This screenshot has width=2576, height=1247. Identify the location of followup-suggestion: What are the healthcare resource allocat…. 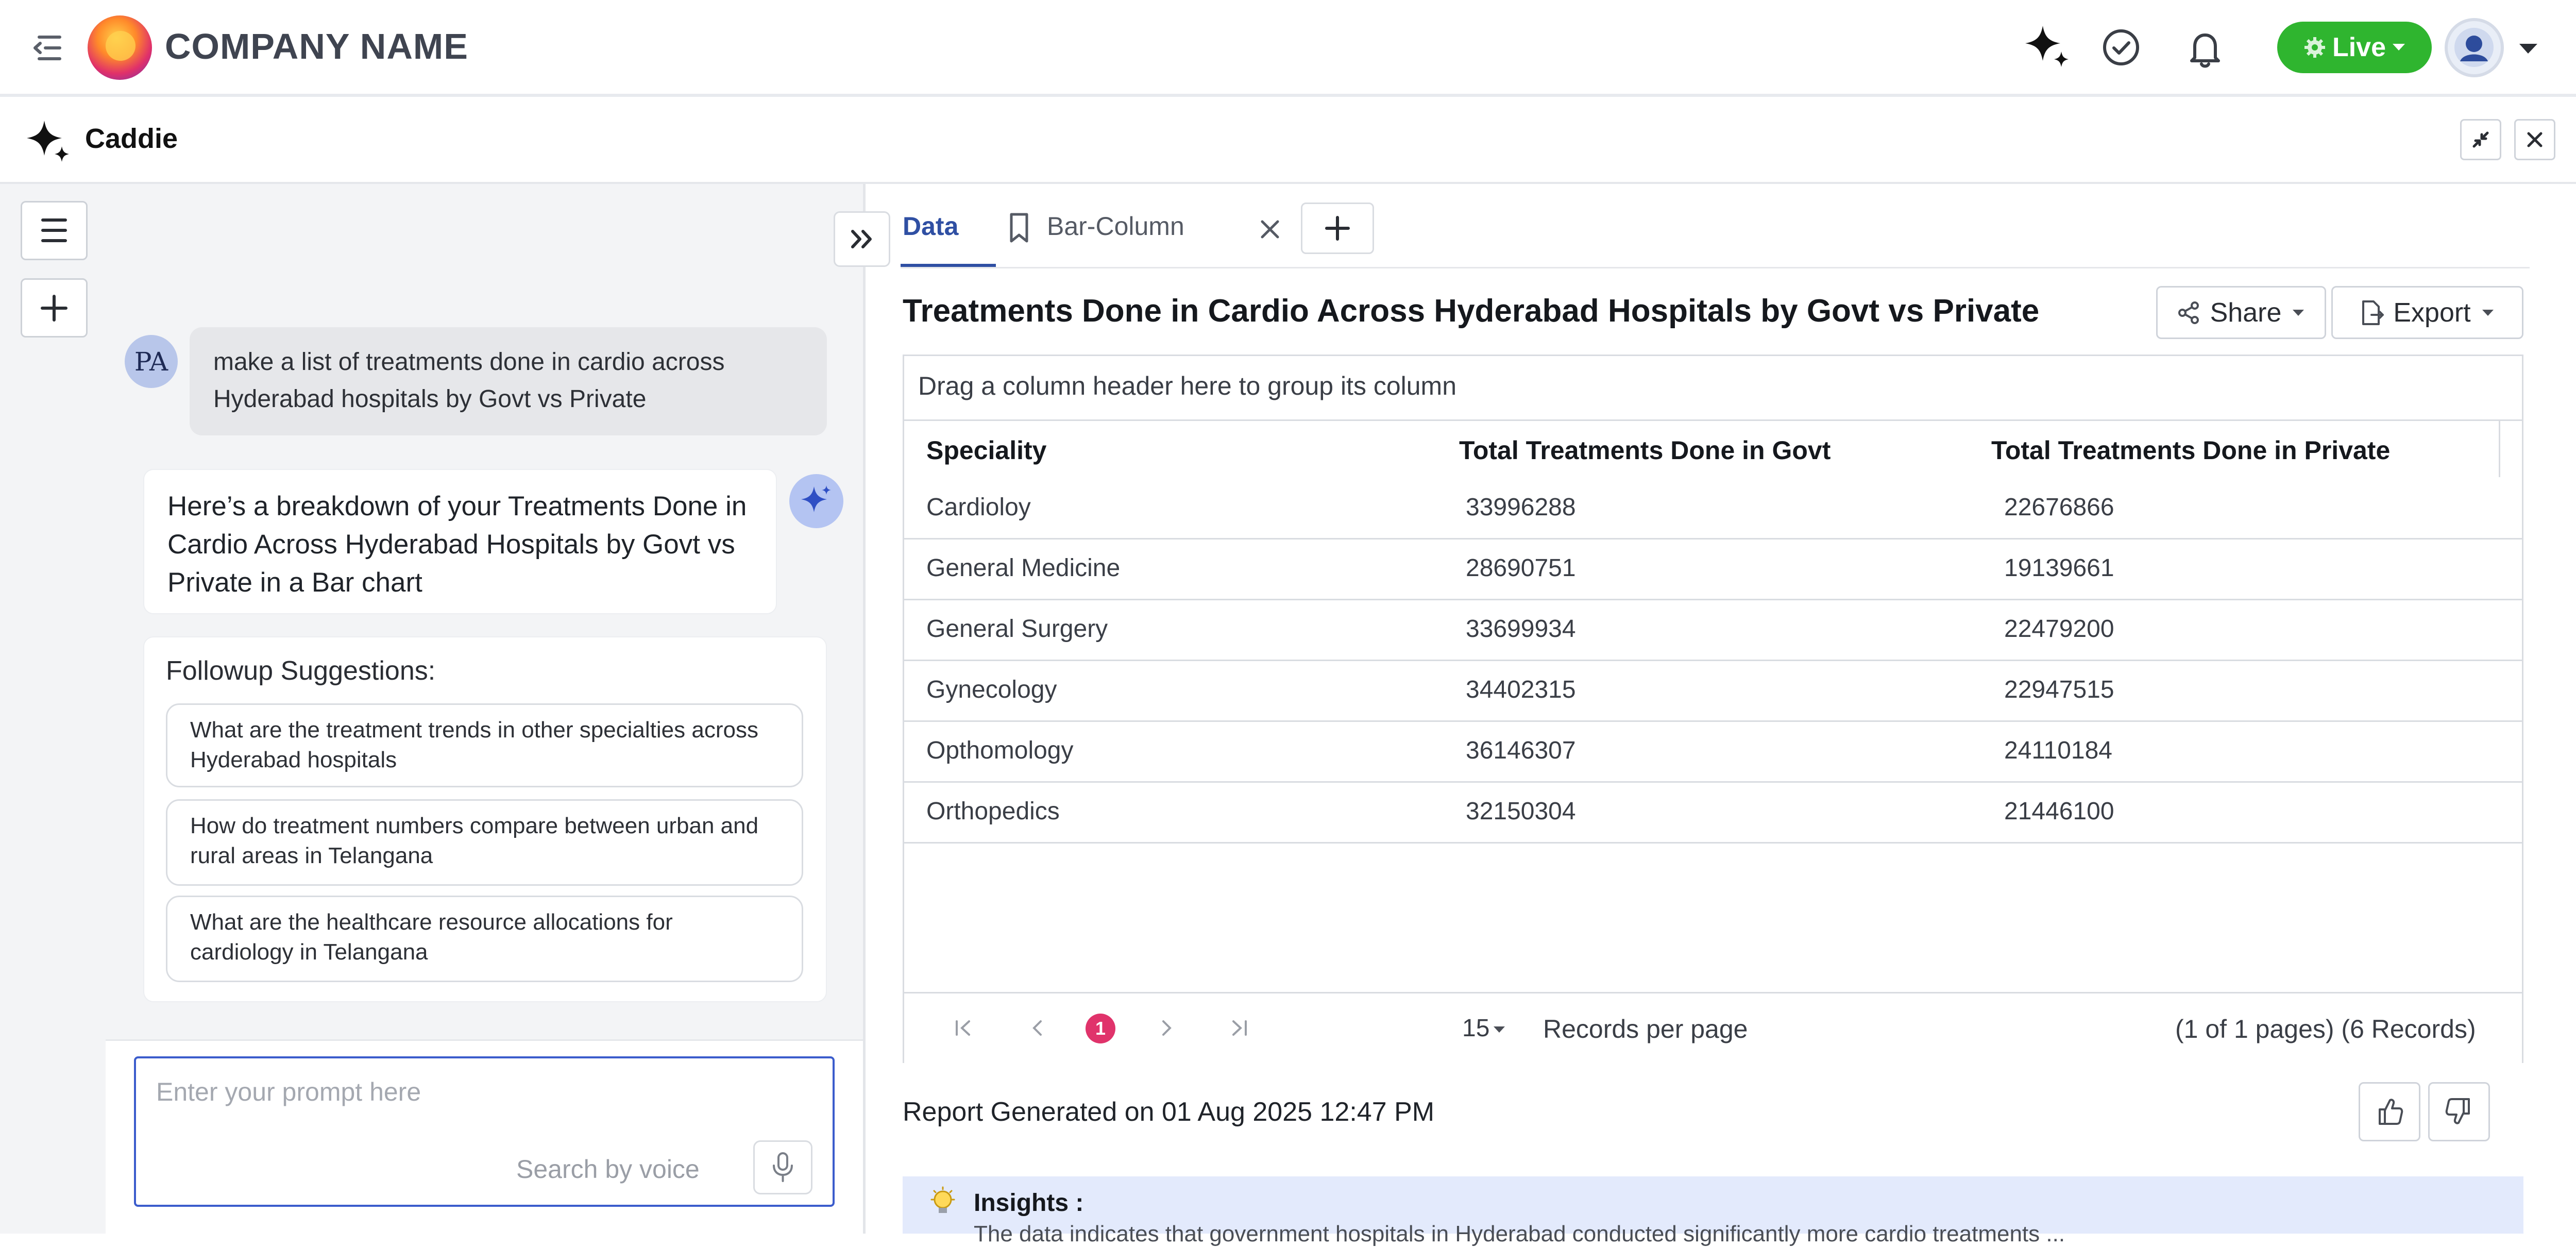
(485, 939).